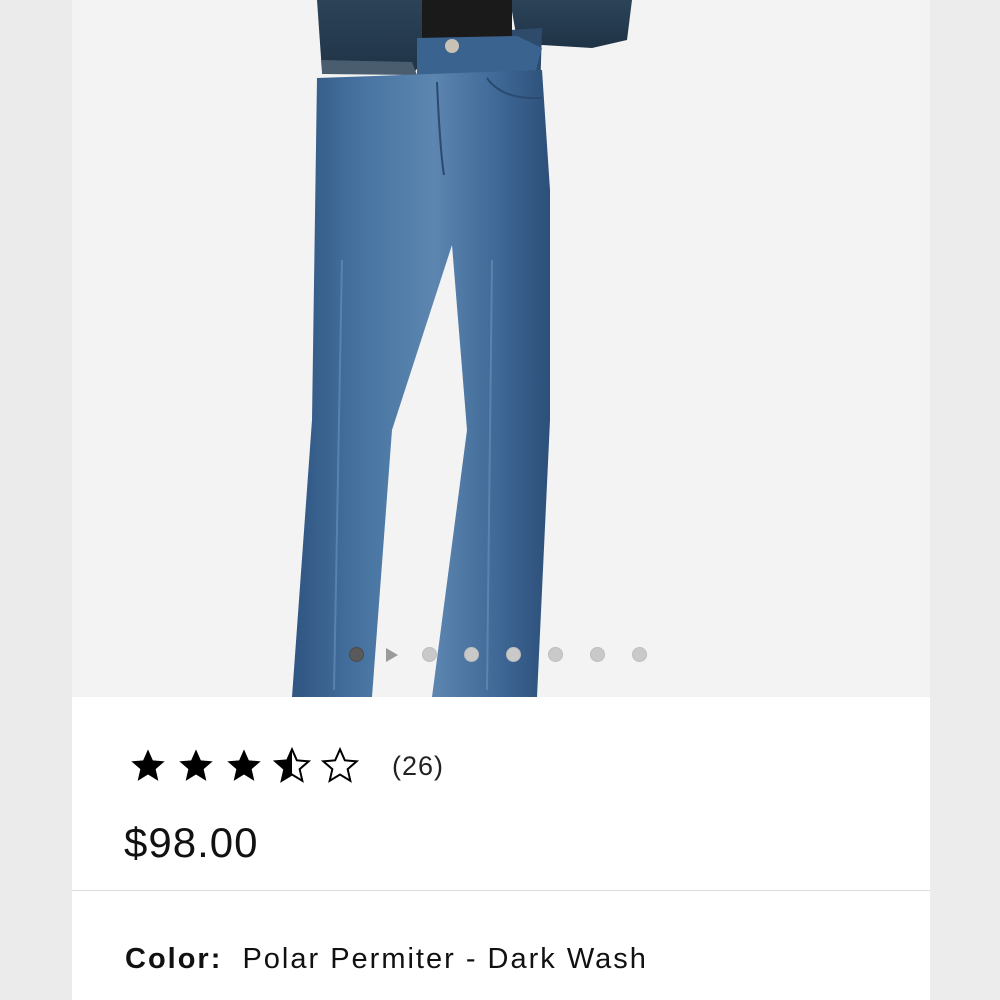 The height and width of the screenshot is (1000, 1000). I want to click on color-label: Color:, so click(174, 959).